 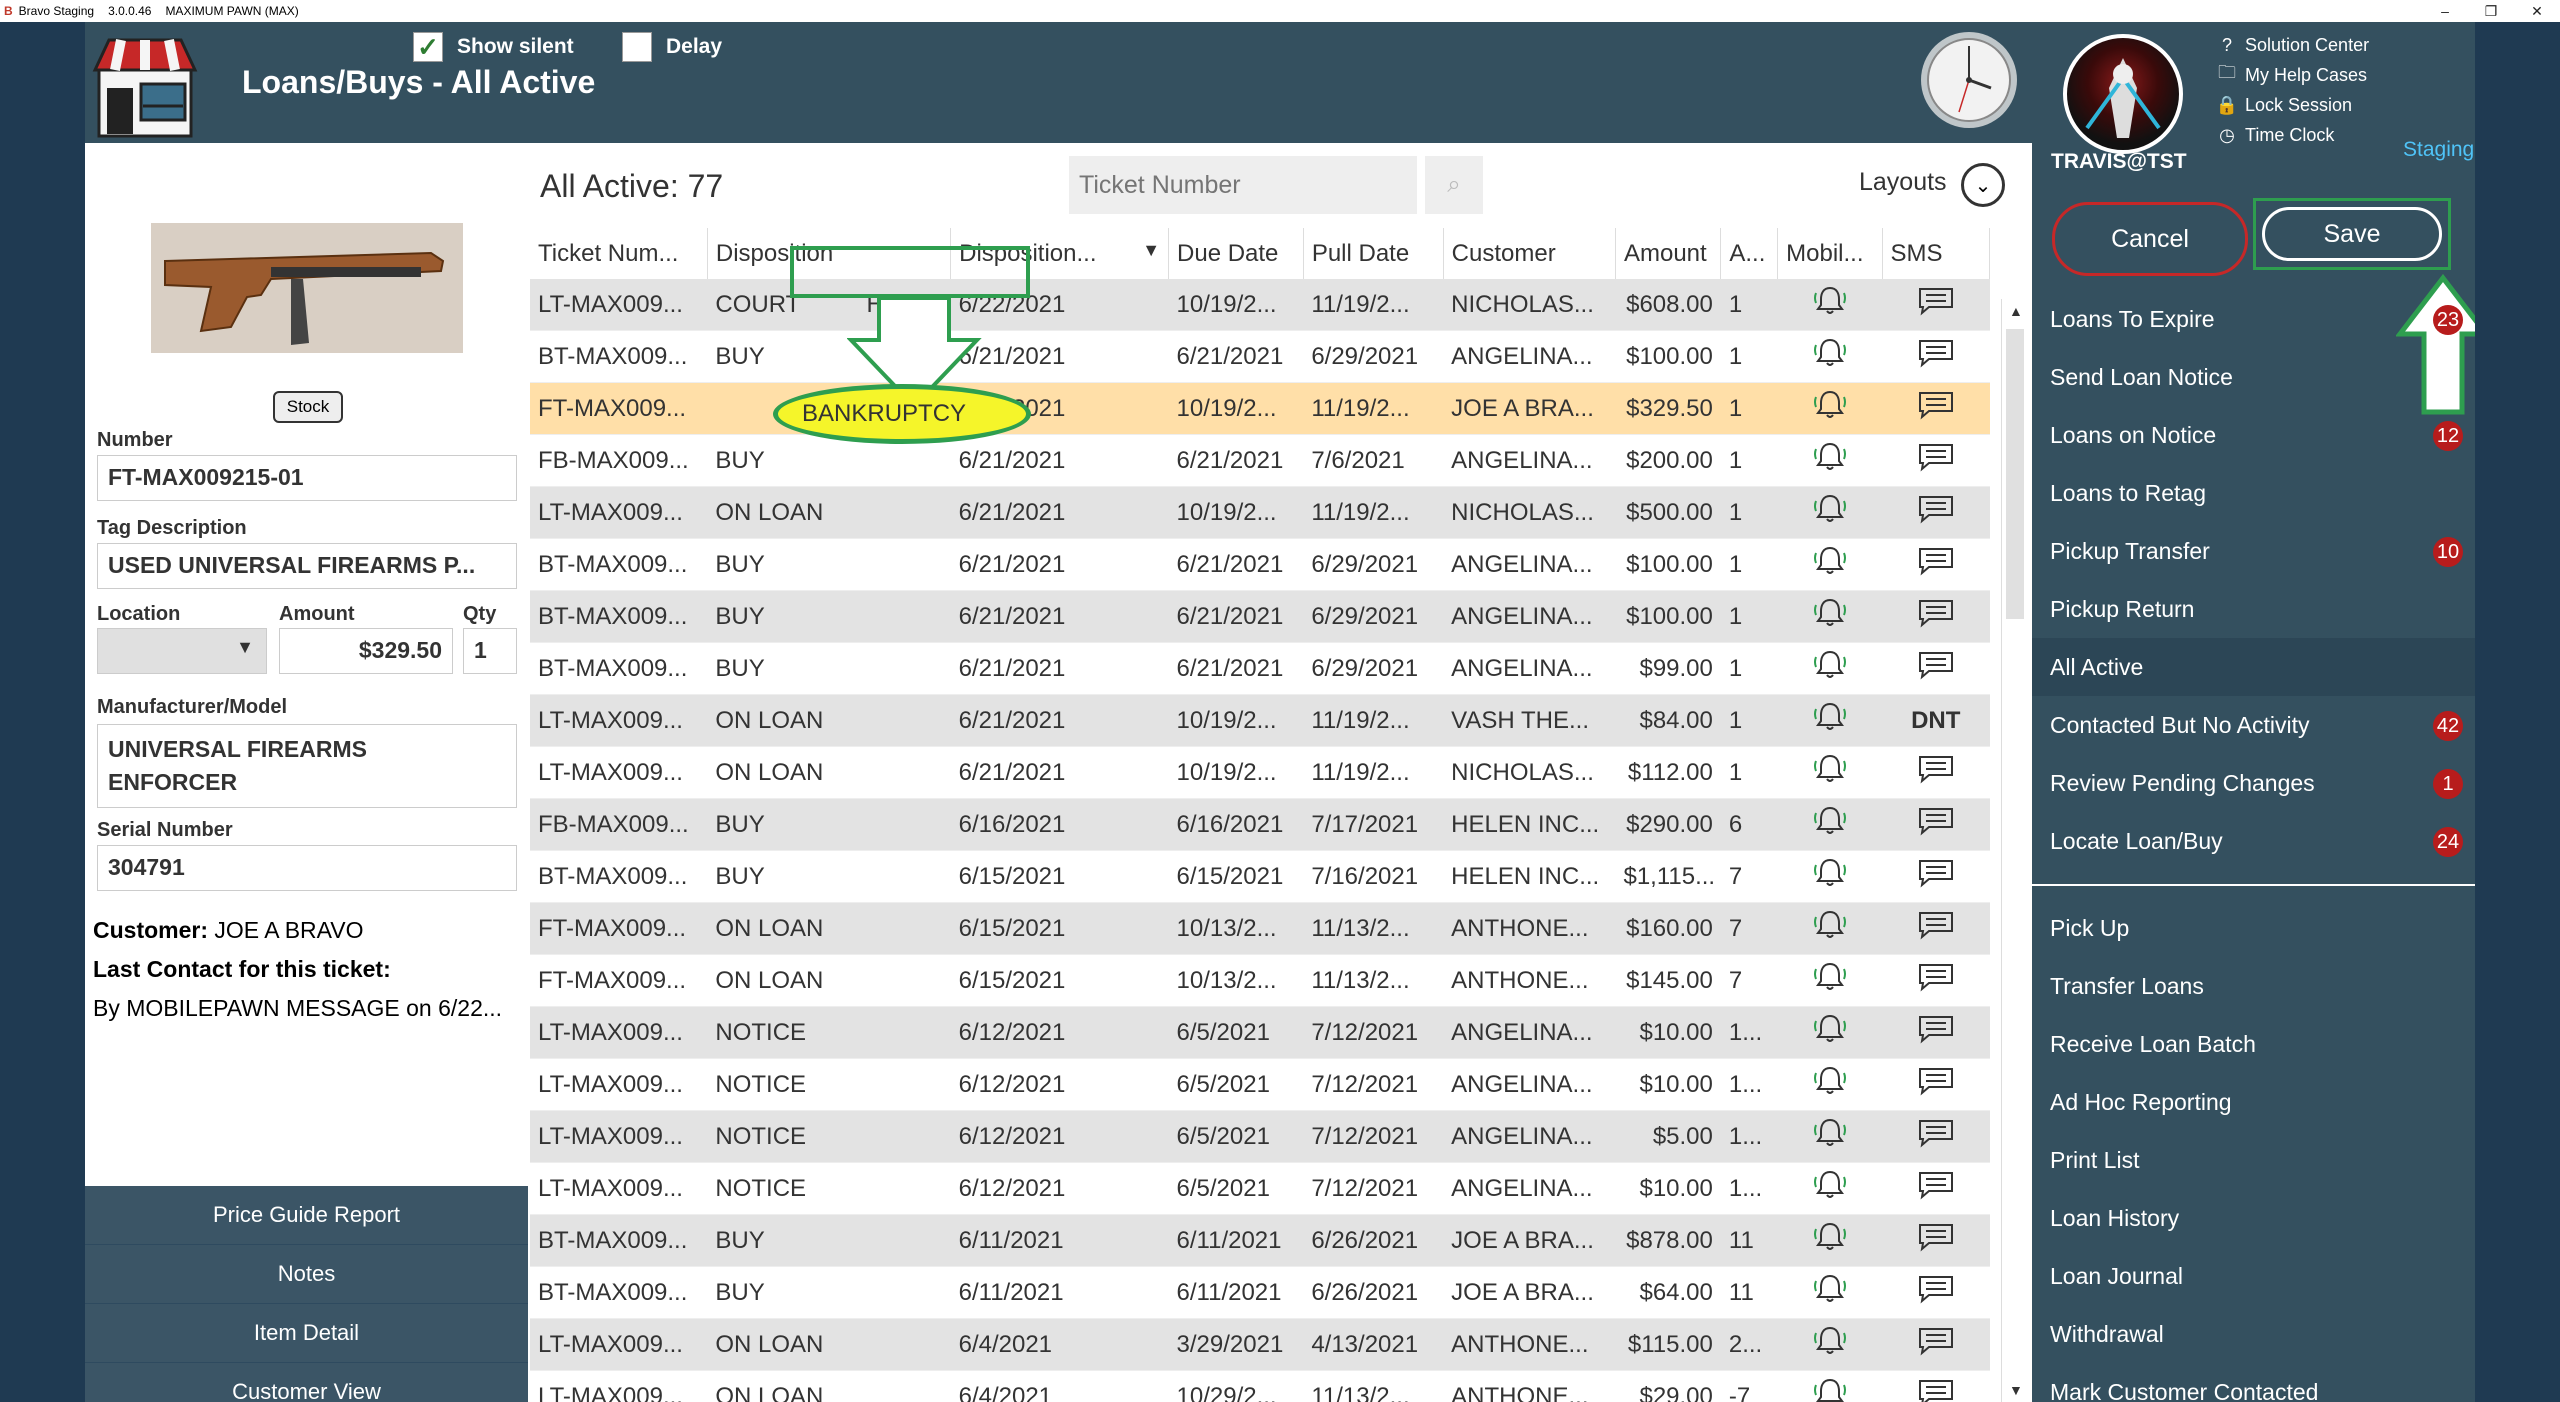 I want to click on menu-item-loans-to-expire: Loans To Expire 23, so click(x=2253, y=319).